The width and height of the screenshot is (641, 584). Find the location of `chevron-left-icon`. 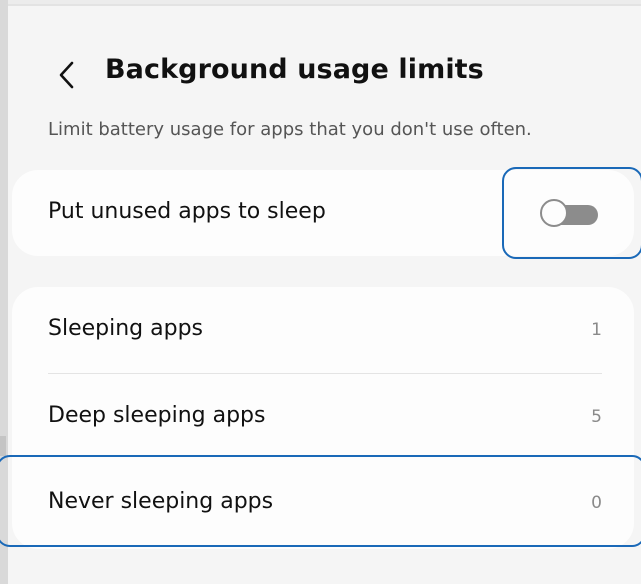

chevron-left-icon is located at coordinates (66, 75).